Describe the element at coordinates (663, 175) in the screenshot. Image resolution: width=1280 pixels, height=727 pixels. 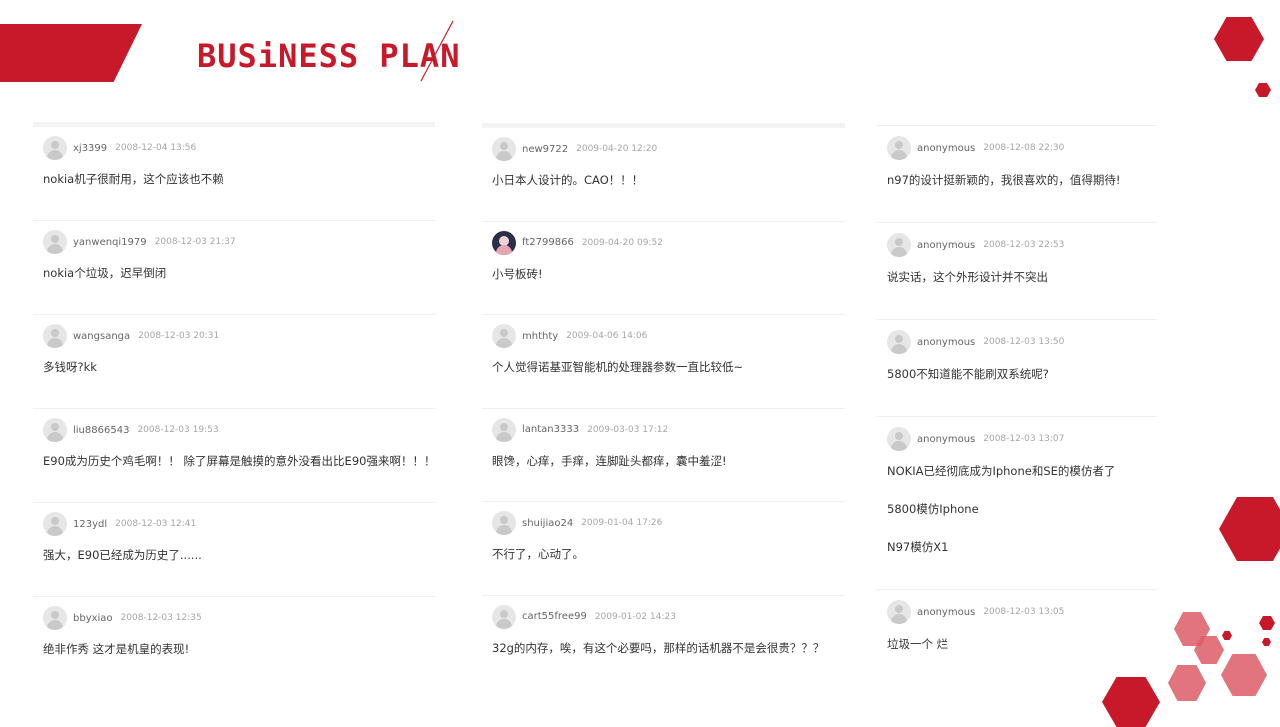
I see `comment-item: new9722 2009-04-20 12:20 小日本人设计的。CAO！！！` at that location.